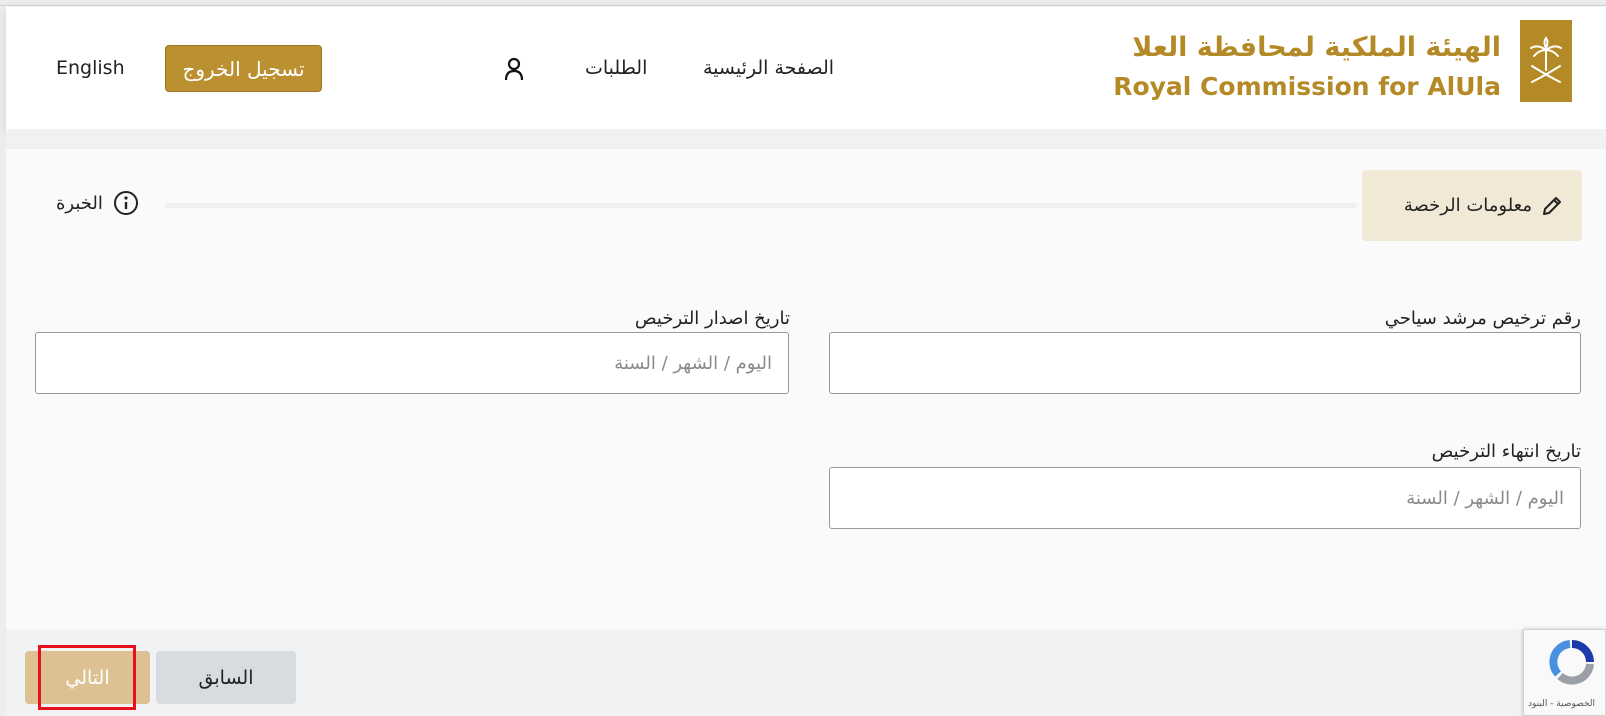 The width and height of the screenshot is (1606, 716). Describe the element at coordinates (1316, 47) in the screenshot. I see `logo-arabic-text: الهيئة الملكية لمحافظة العلا` at that location.